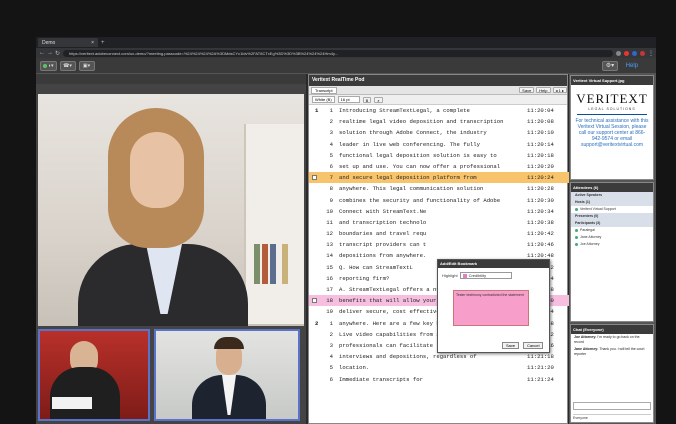 This screenshot has height=424, width=676. What do you see at coordinates (92, 43) in the screenshot?
I see `close-icon: ×` at bounding box center [92, 43].